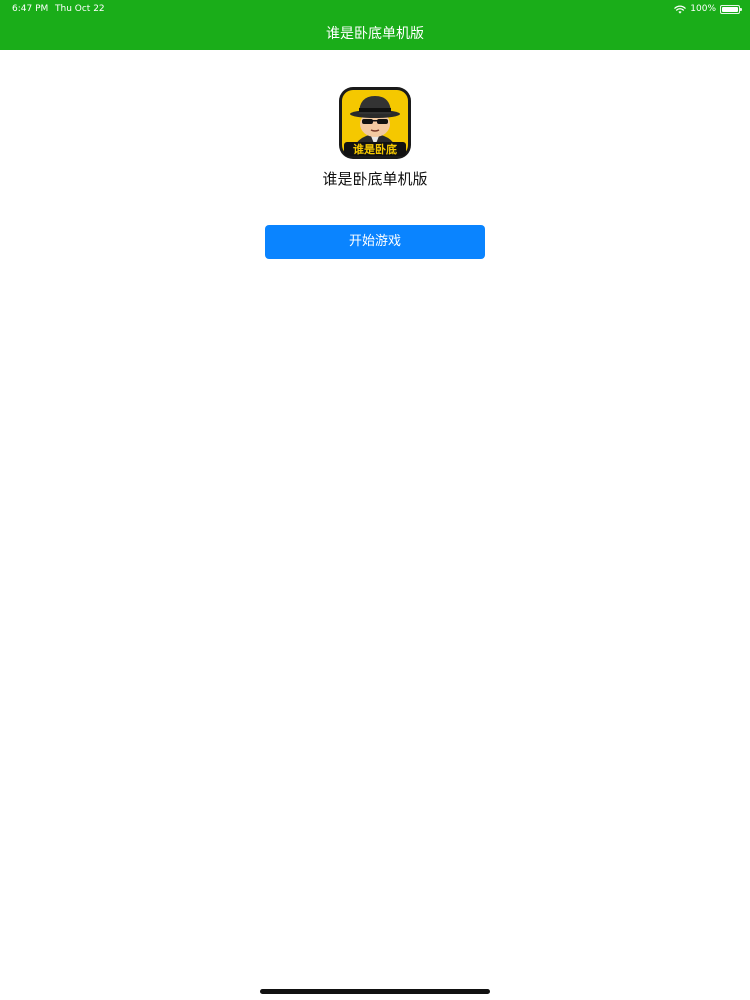 This screenshot has height=1000, width=750. I want to click on start-game-button: 开始游戏, so click(375, 242).